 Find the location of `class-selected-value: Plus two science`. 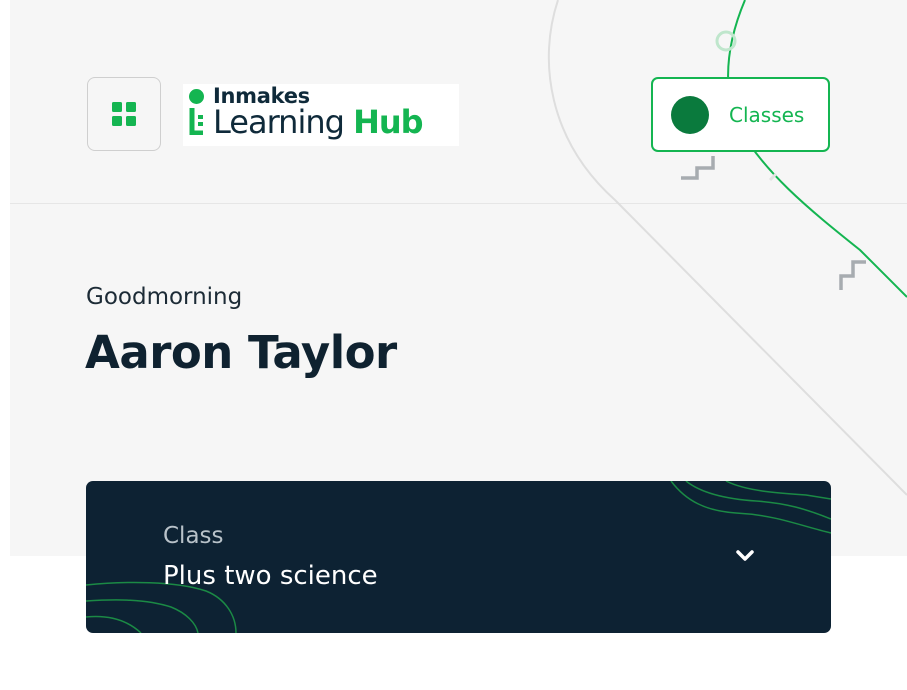

class-selected-value: Plus two science is located at coordinates (270, 576).